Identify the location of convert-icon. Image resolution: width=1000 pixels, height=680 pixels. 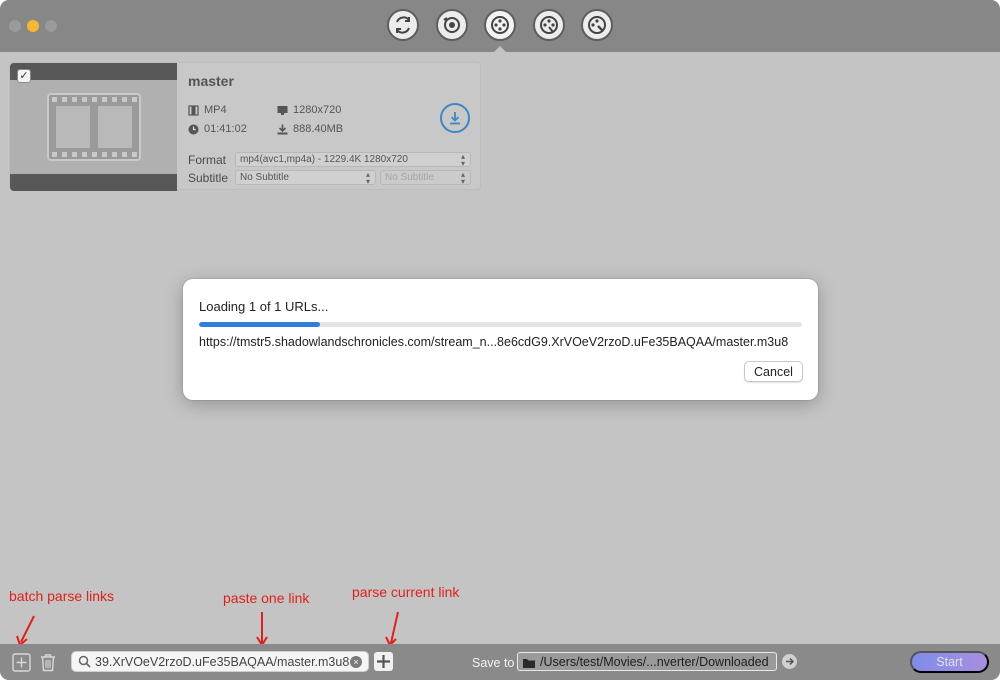
(403, 25).